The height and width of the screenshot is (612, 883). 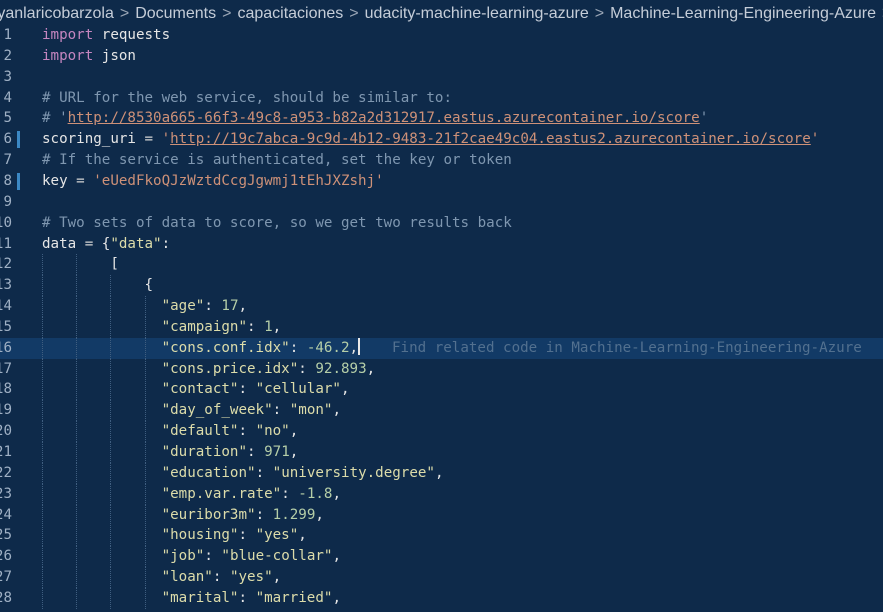 I want to click on code-text: "age": 17,, so click(x=144, y=306).